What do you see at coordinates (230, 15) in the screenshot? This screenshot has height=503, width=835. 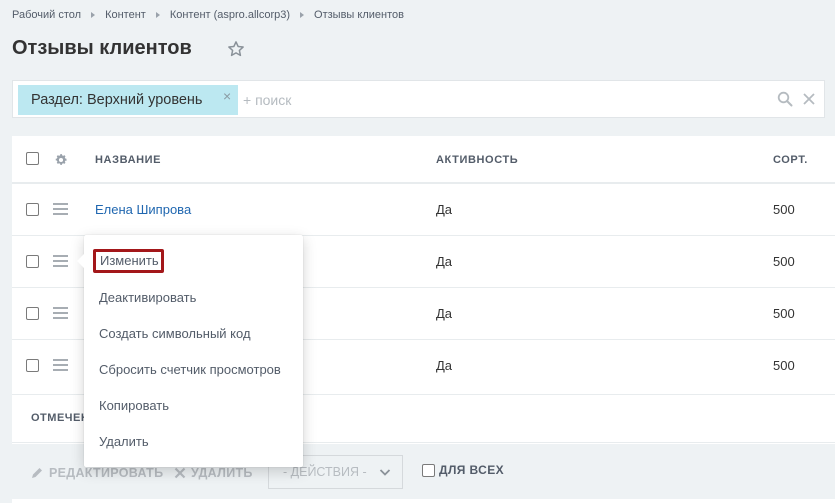 I see `breadcrumb-item-content-module: Контент (aspro.allcorp3)` at bounding box center [230, 15].